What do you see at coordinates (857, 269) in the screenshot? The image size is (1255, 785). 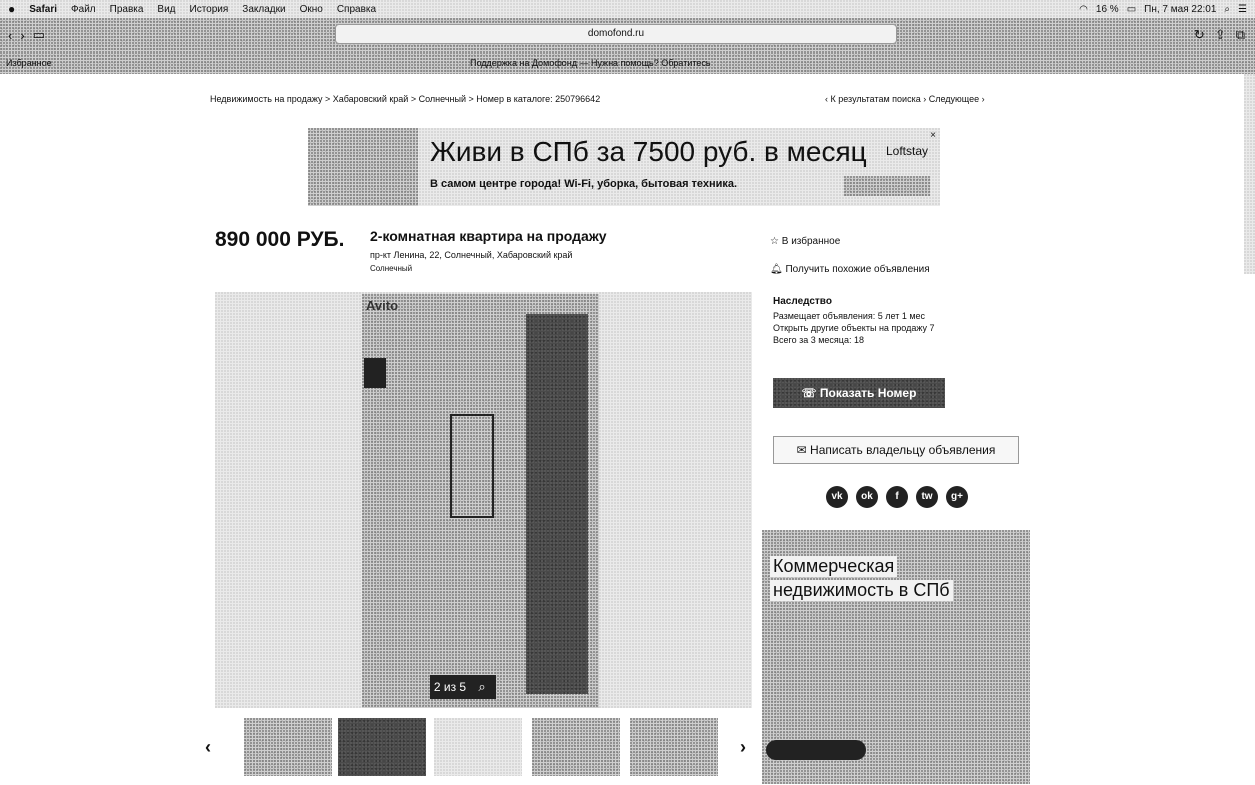 I see `notify-label: Получить похожие объявления` at bounding box center [857, 269].